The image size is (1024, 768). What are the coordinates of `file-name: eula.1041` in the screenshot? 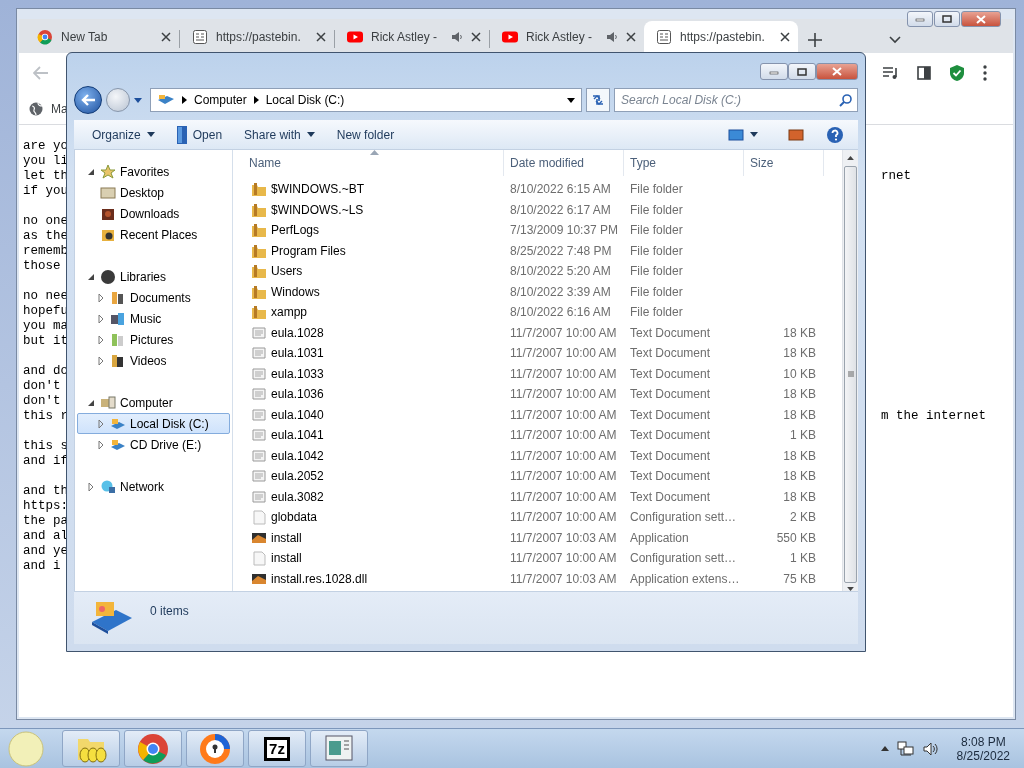 It's located at (297, 435).